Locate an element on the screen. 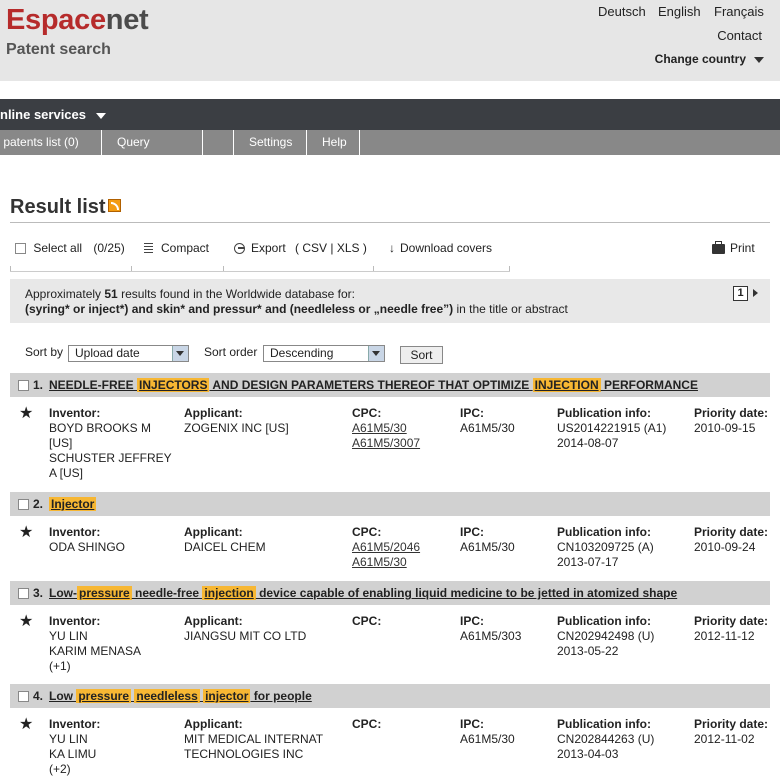  rss-feed-icon is located at coordinates (114, 205).